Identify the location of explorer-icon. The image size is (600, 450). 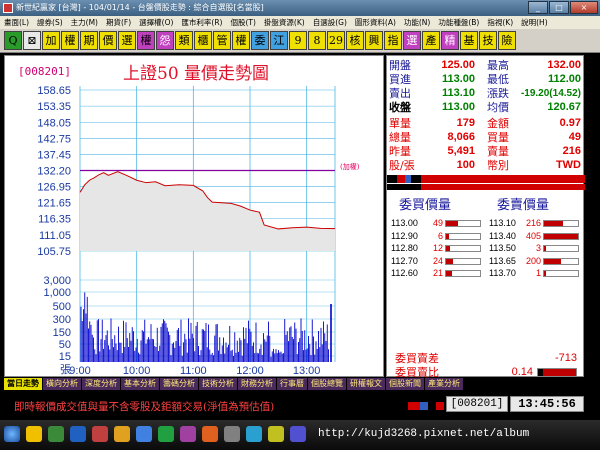
(34, 434).